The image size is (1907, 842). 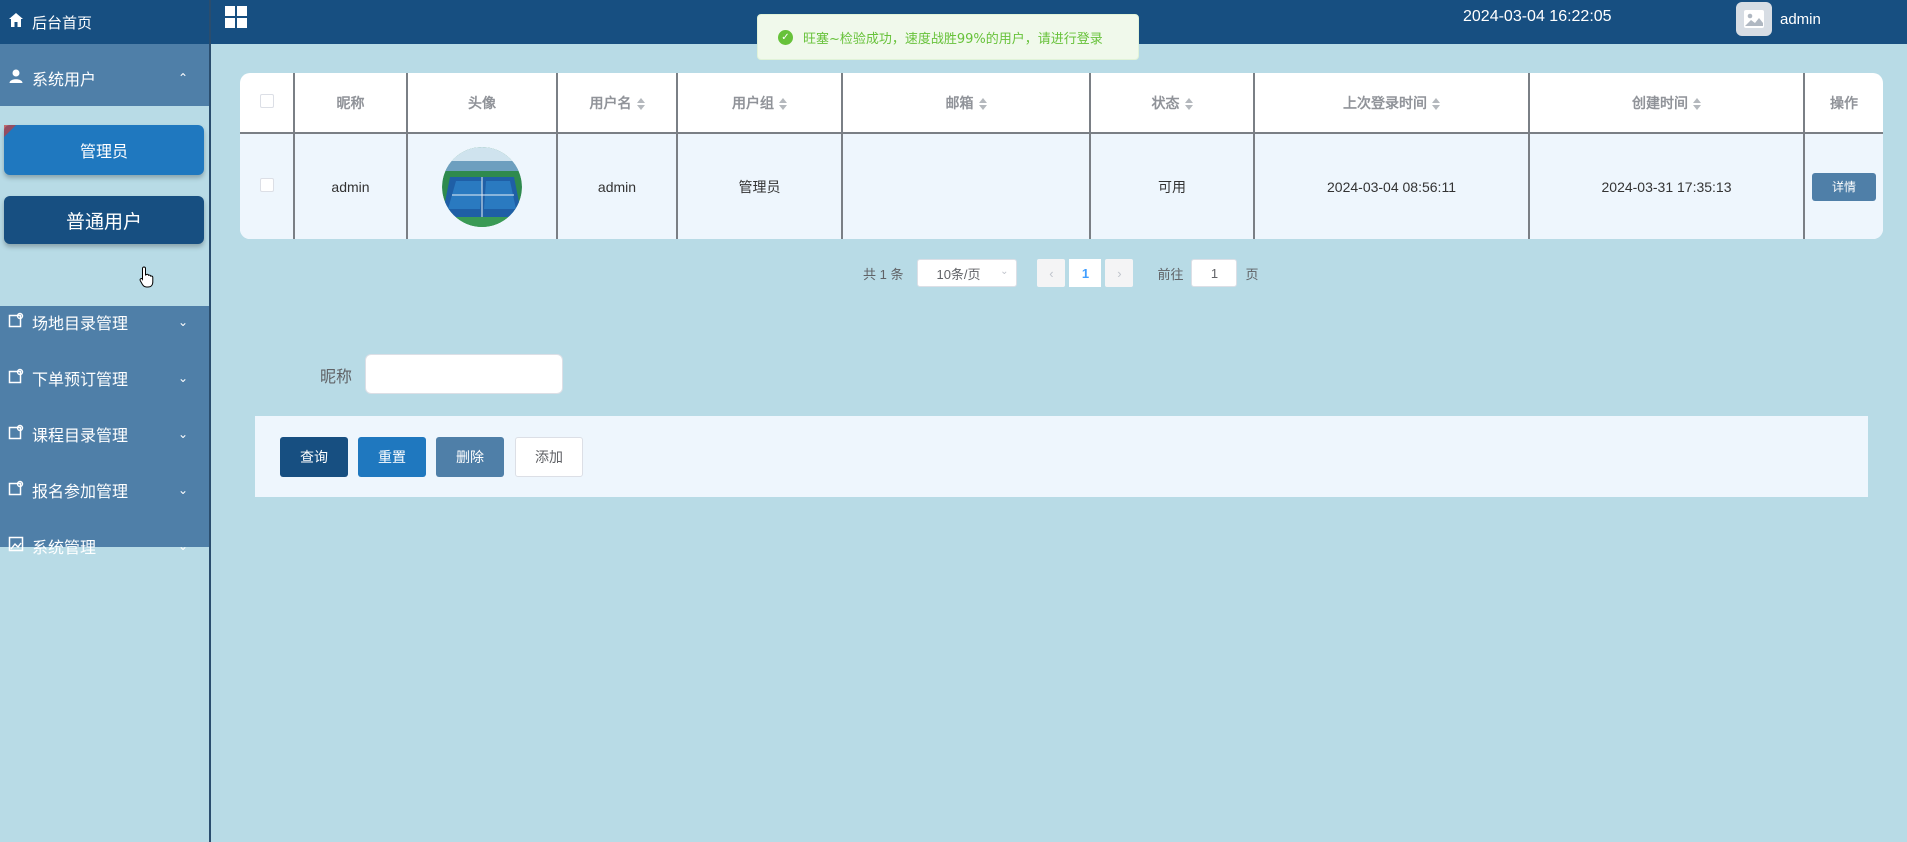 What do you see at coordinates (953, 39) in the screenshot?
I see `toast-message: 旺塞~检验成功，速度战胜99%的用户，请进行登录` at bounding box center [953, 39].